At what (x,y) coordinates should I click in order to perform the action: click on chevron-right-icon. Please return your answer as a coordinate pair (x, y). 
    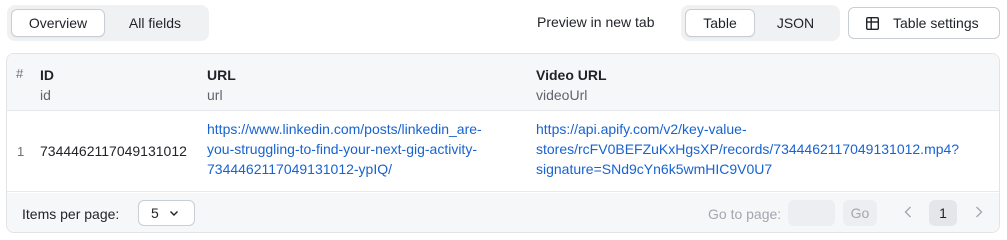
    Looking at the image, I should click on (979, 213).